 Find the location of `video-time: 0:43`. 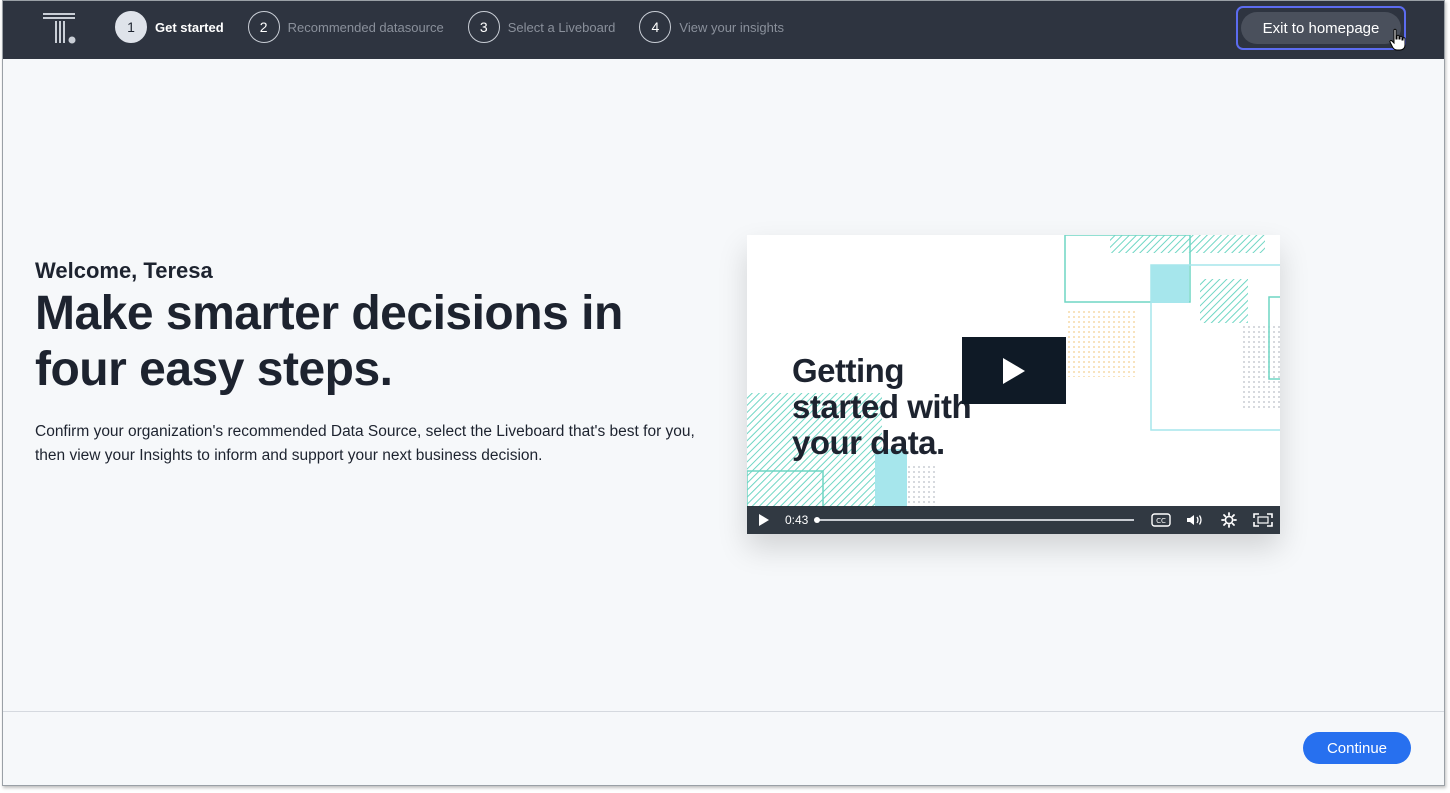

video-time: 0:43 is located at coordinates (796, 520).